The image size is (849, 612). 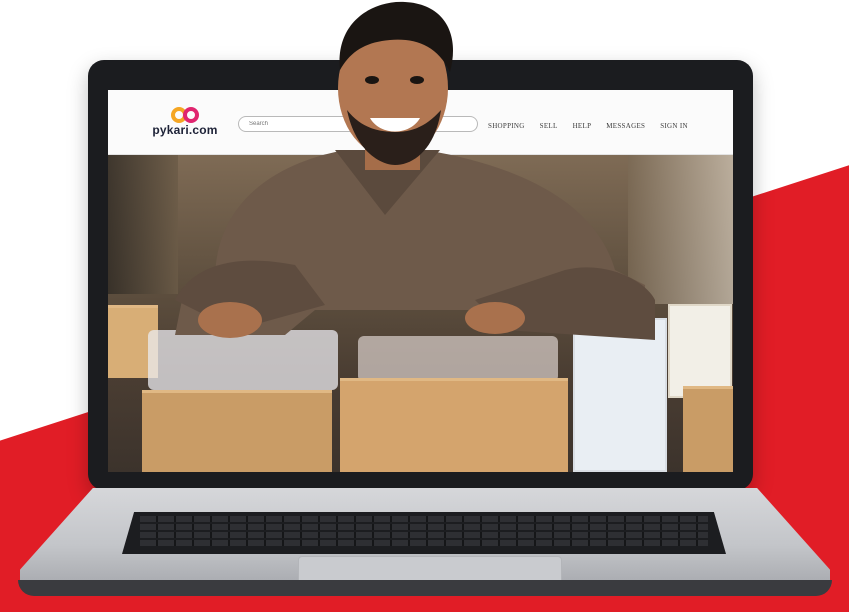 What do you see at coordinates (425, 588) in the screenshot?
I see `laptop-base-edge` at bounding box center [425, 588].